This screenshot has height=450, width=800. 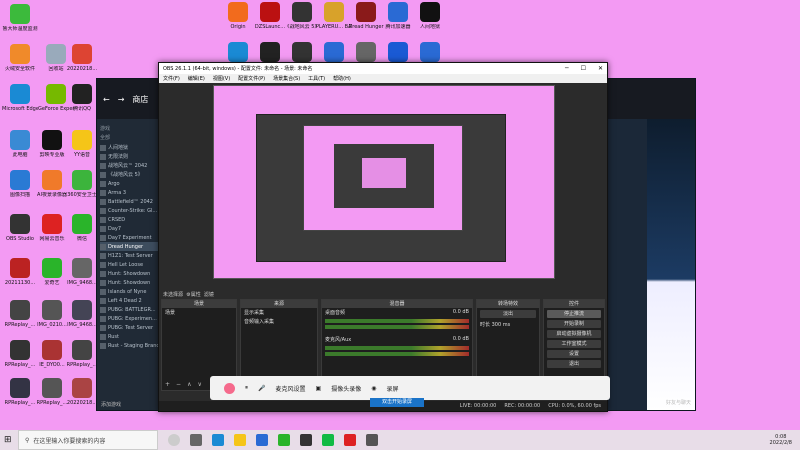 What do you see at coordinates (306, 440) in the screenshot?
I see `steam-icon` at bounding box center [306, 440].